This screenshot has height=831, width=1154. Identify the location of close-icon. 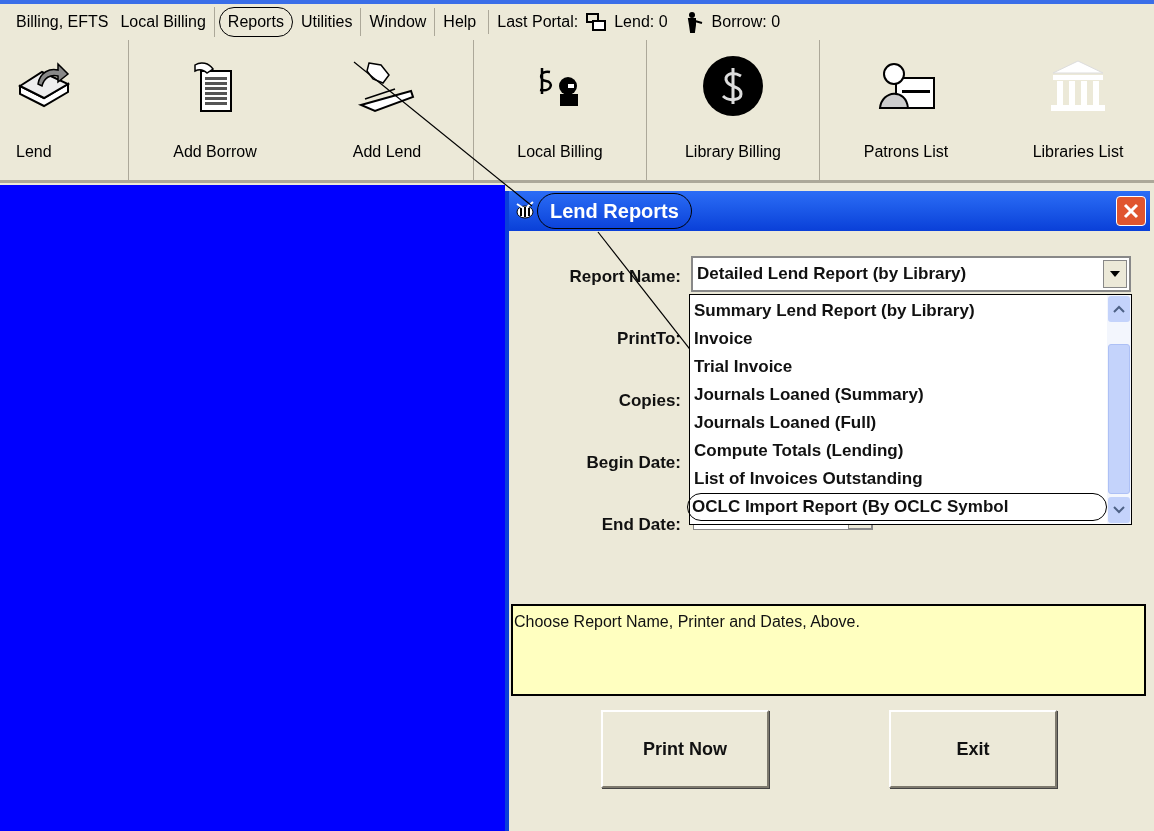
(1131, 211).